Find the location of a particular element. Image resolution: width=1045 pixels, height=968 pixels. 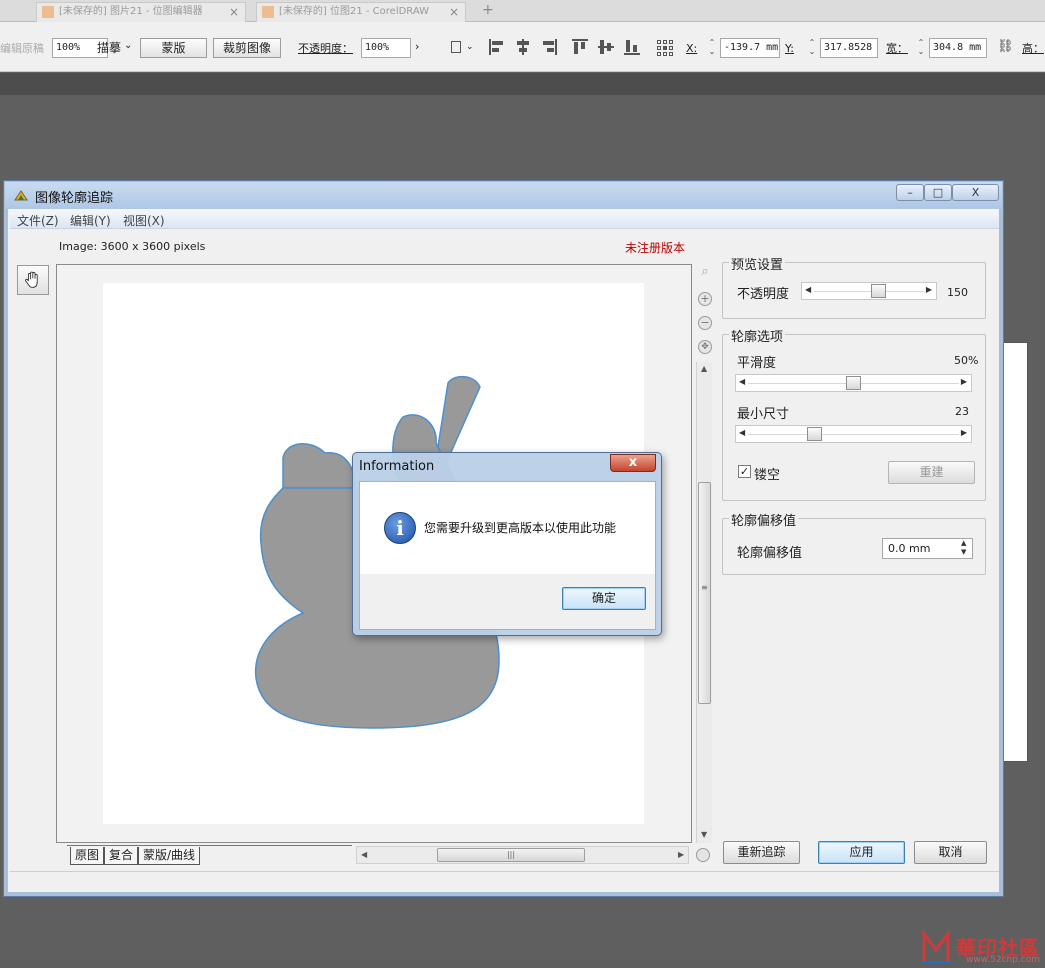

width-field: 304.8 mm is located at coordinates (958, 48).